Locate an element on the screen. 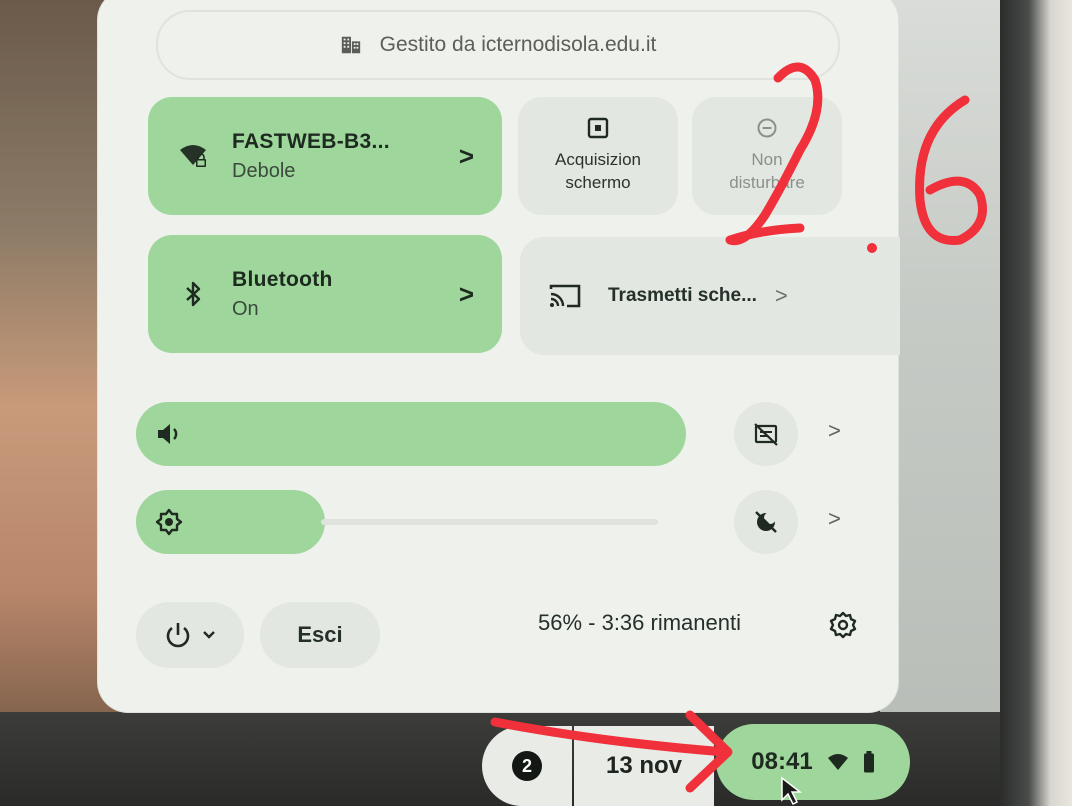 The width and height of the screenshot is (1072, 806). screen-capture-tile: Acquisizion schermo is located at coordinates (598, 156).